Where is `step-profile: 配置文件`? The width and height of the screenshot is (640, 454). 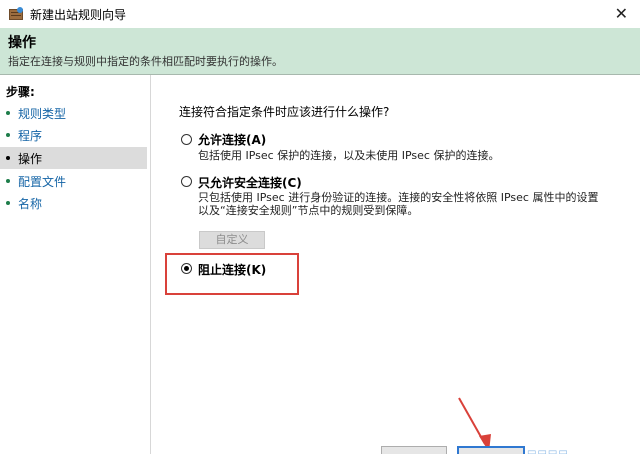
step-profile: 配置文件 is located at coordinates (73, 181).